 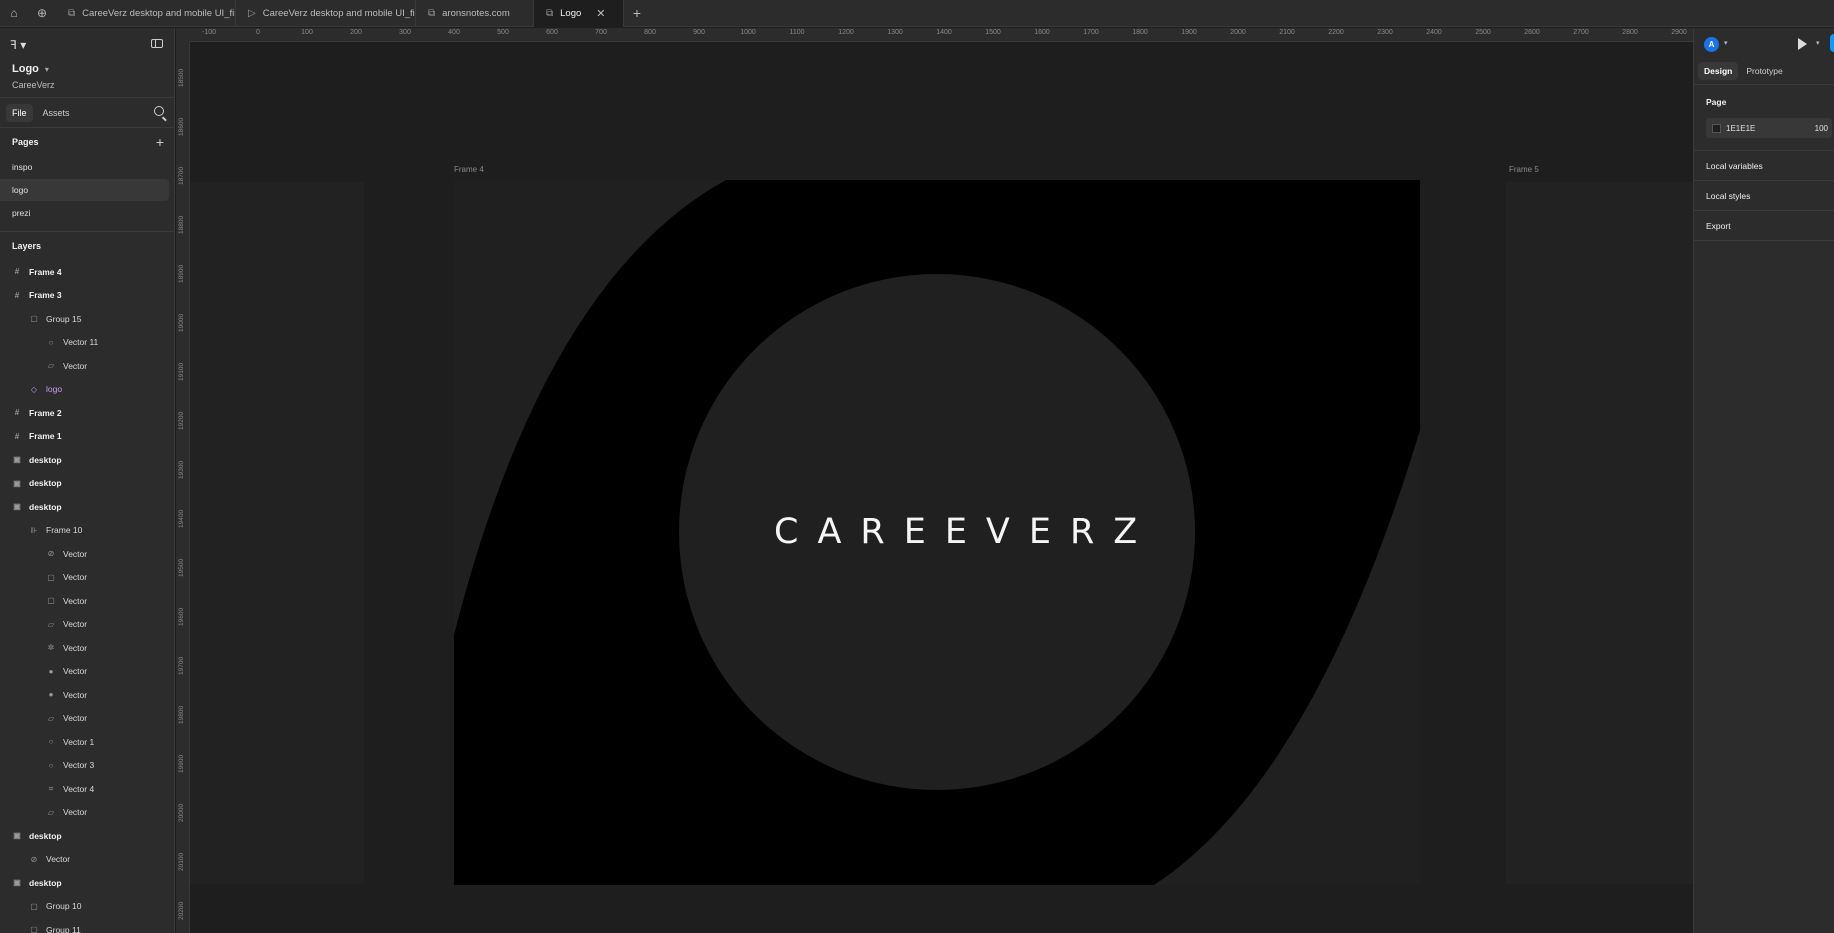 I want to click on layer-label: Vector 4, so click(x=79, y=788).